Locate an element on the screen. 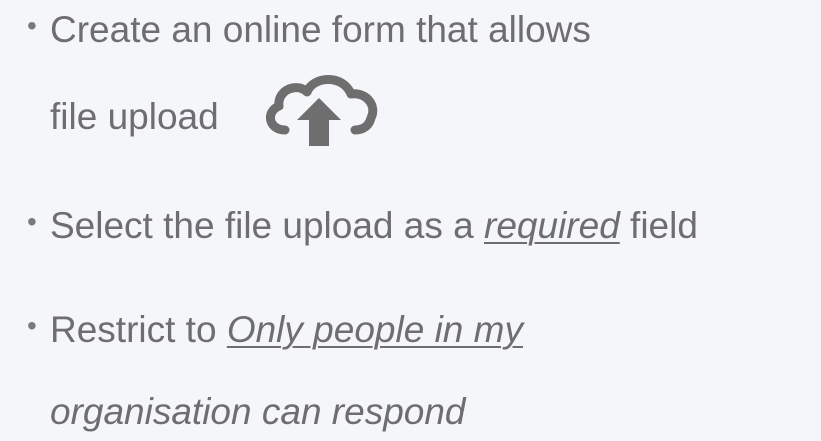 Image resolution: width=821 pixels, height=441 pixels. bullet-3-line-1: Restrict to Only people in my is located at coordinates (286, 330).